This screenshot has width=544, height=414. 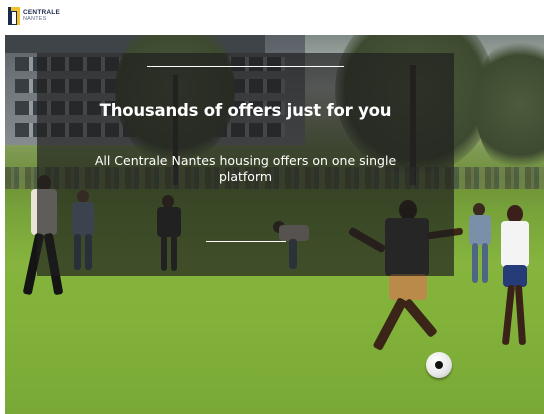 What do you see at coordinates (245, 110) in the screenshot?
I see `hero-title: Thousands of offers just for you` at bounding box center [245, 110].